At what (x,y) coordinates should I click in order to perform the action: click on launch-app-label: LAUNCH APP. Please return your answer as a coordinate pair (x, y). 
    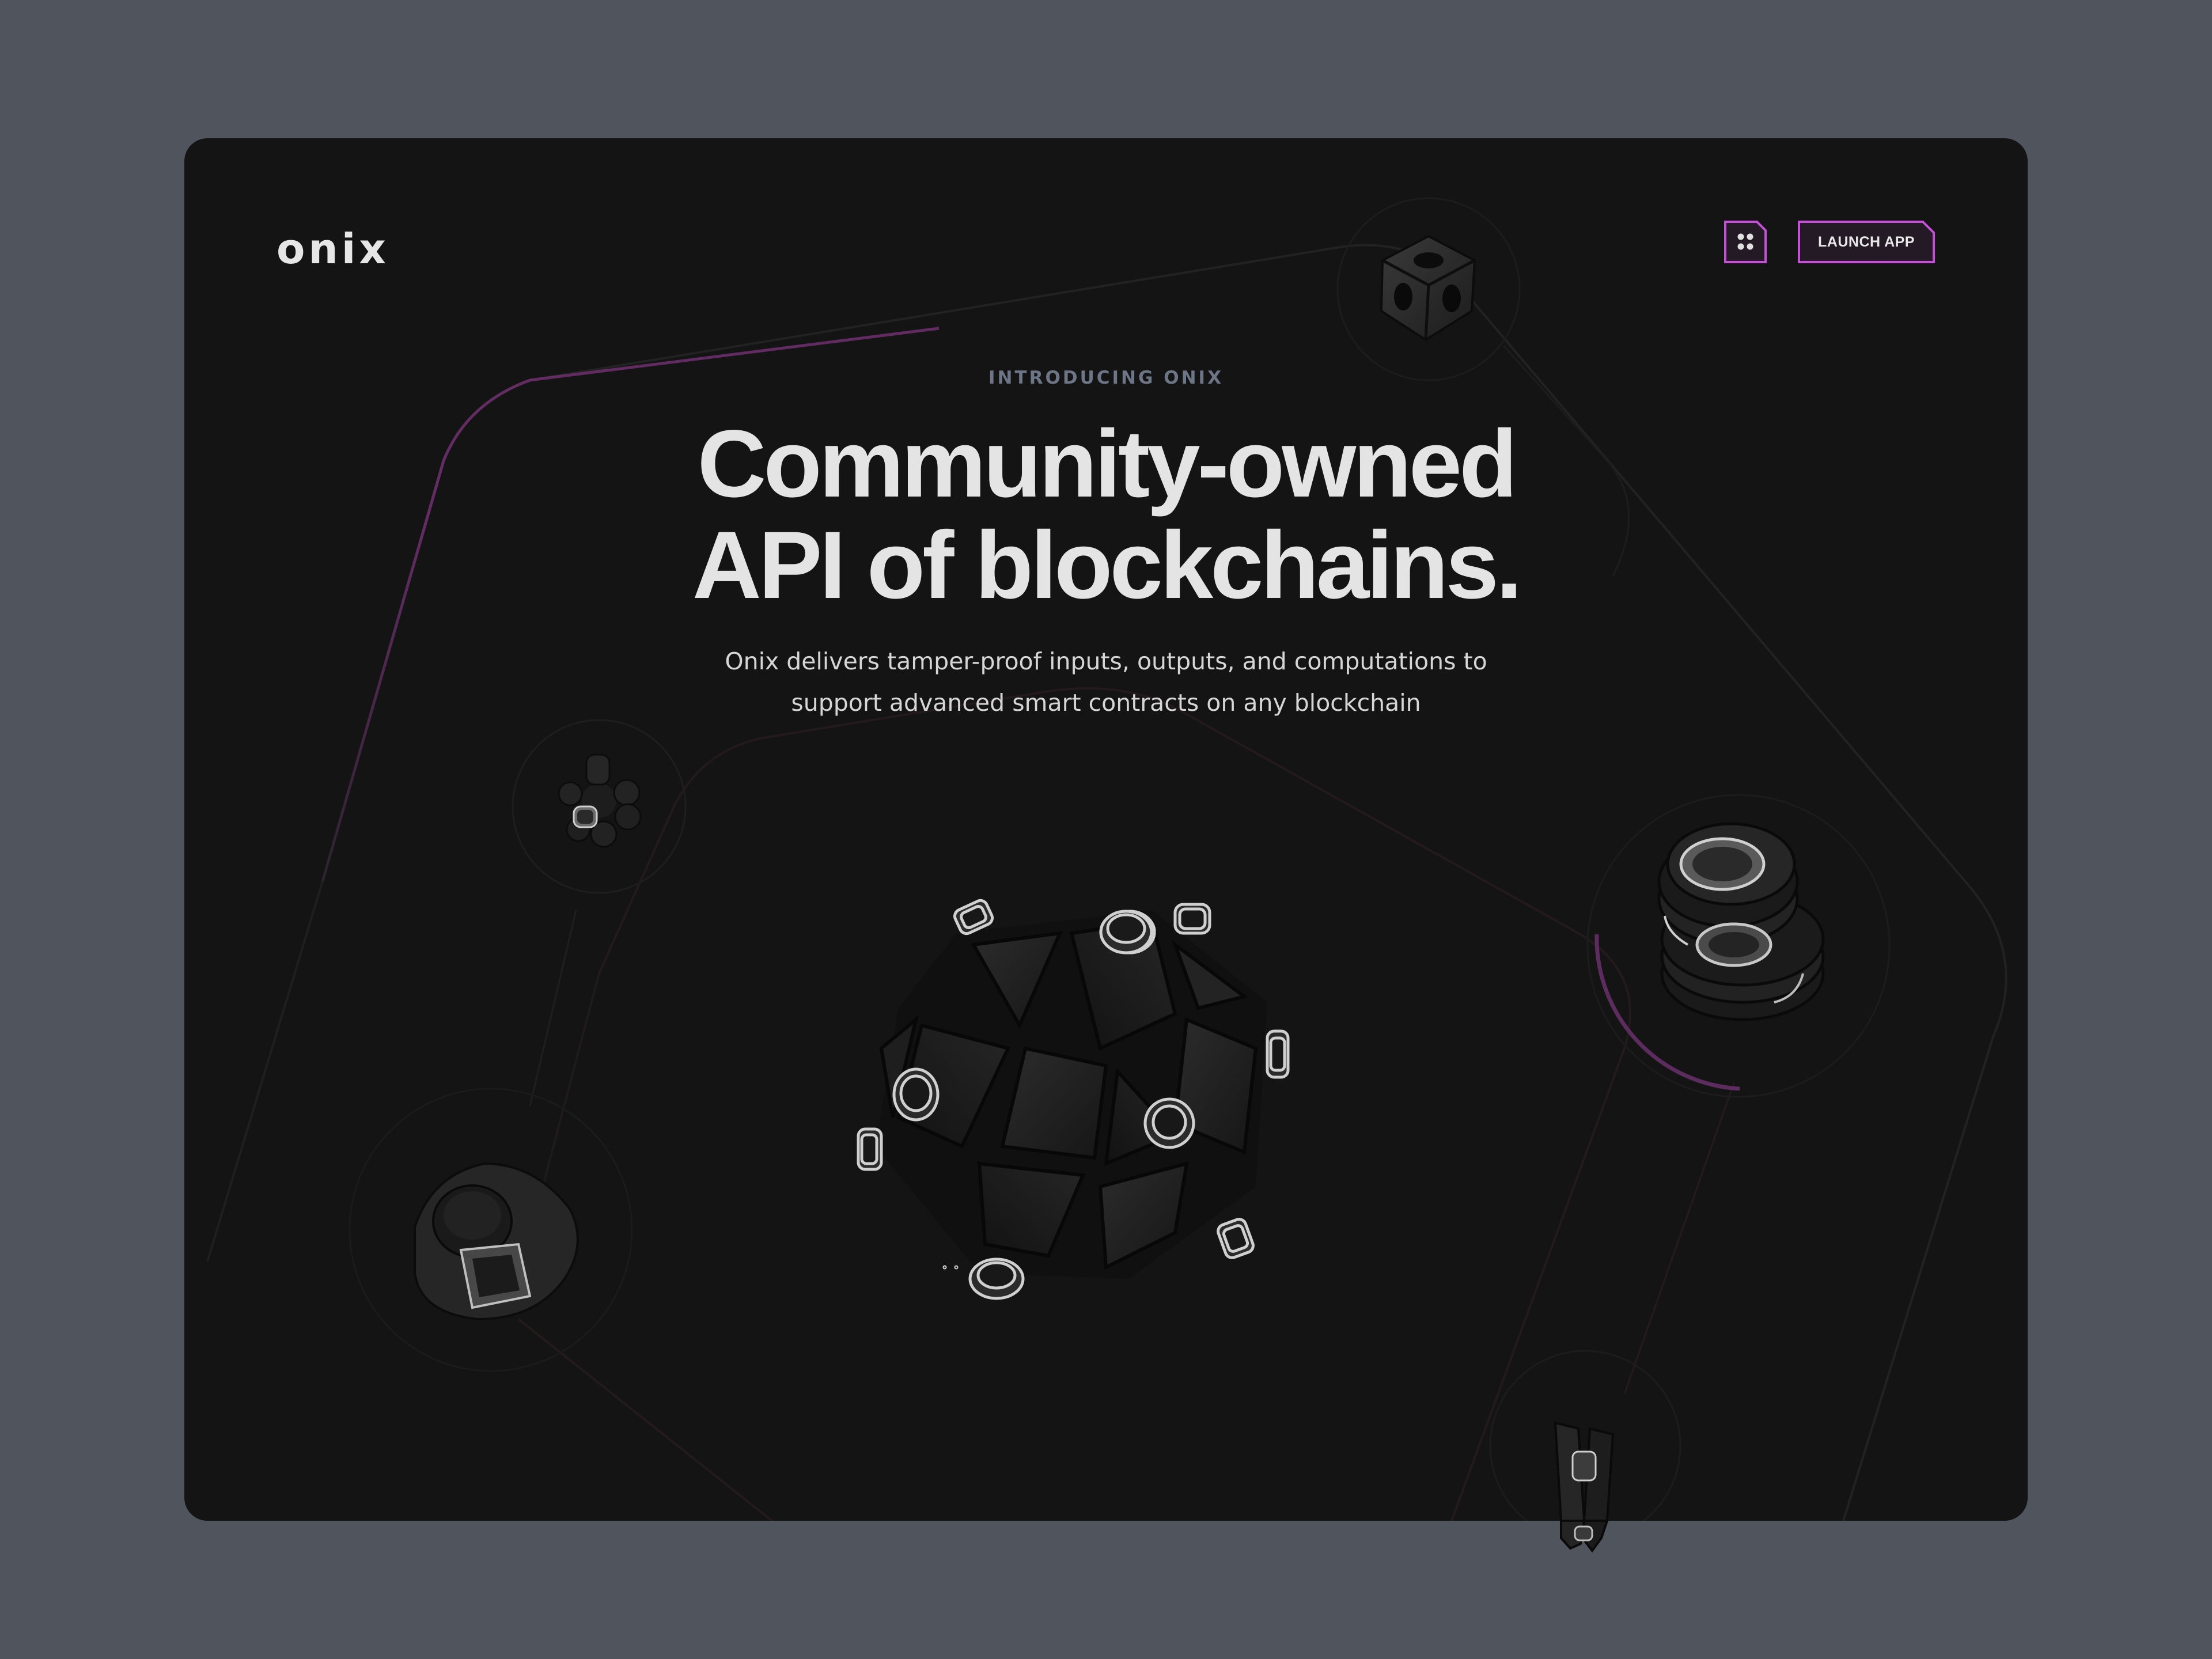
    Looking at the image, I should click on (1866, 242).